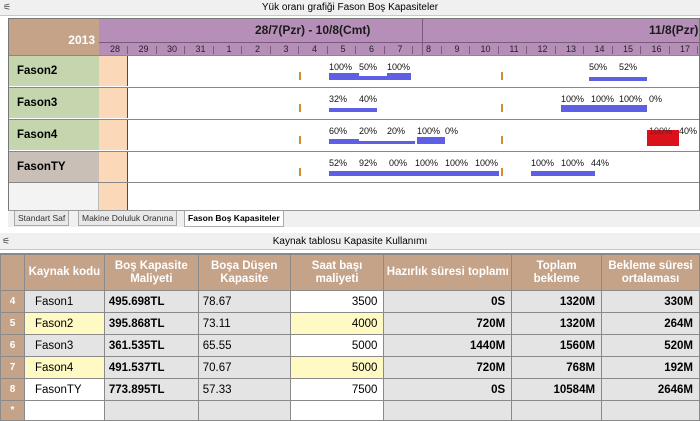 The height and width of the screenshot is (421, 700). I want to click on cell-bekleme-ort: 2646M, so click(650, 389).